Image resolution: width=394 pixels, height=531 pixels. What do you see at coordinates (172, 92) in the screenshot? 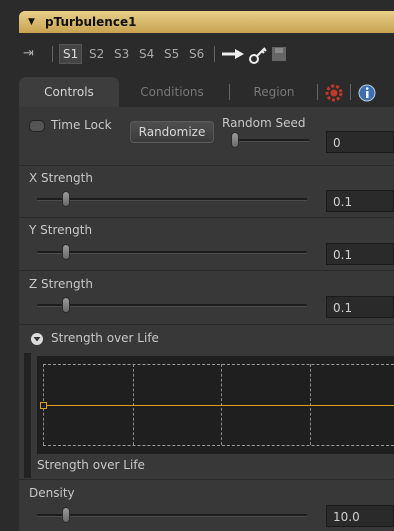
I see `tab-conditions: Conditions` at bounding box center [172, 92].